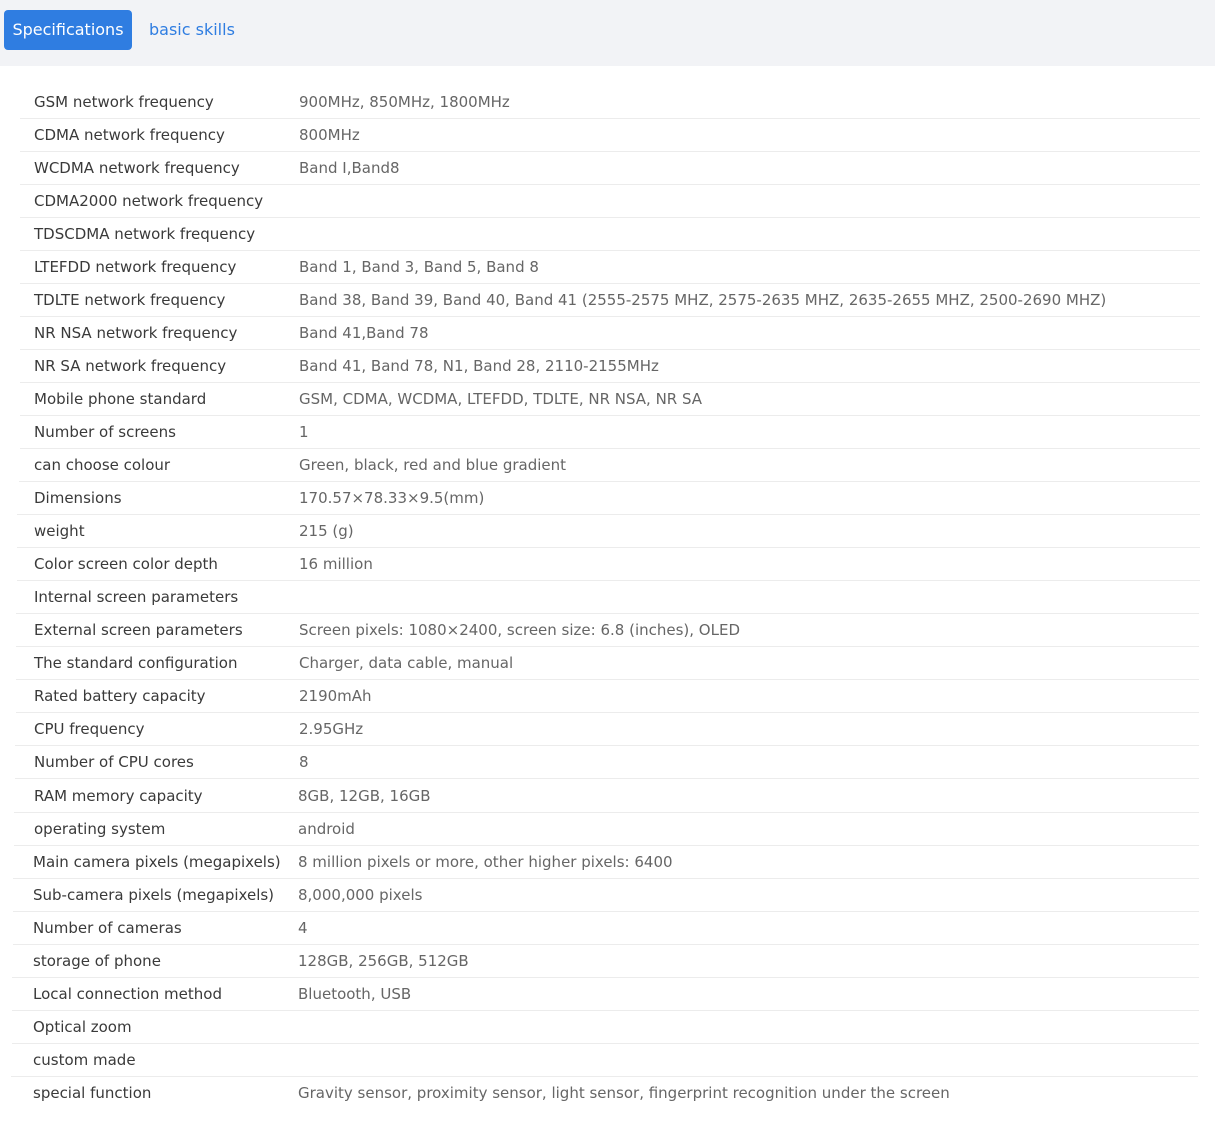 Image resolution: width=1215 pixels, height=1131 pixels. Describe the element at coordinates (329, 135) in the screenshot. I see `spec-value: 800MHz` at that location.